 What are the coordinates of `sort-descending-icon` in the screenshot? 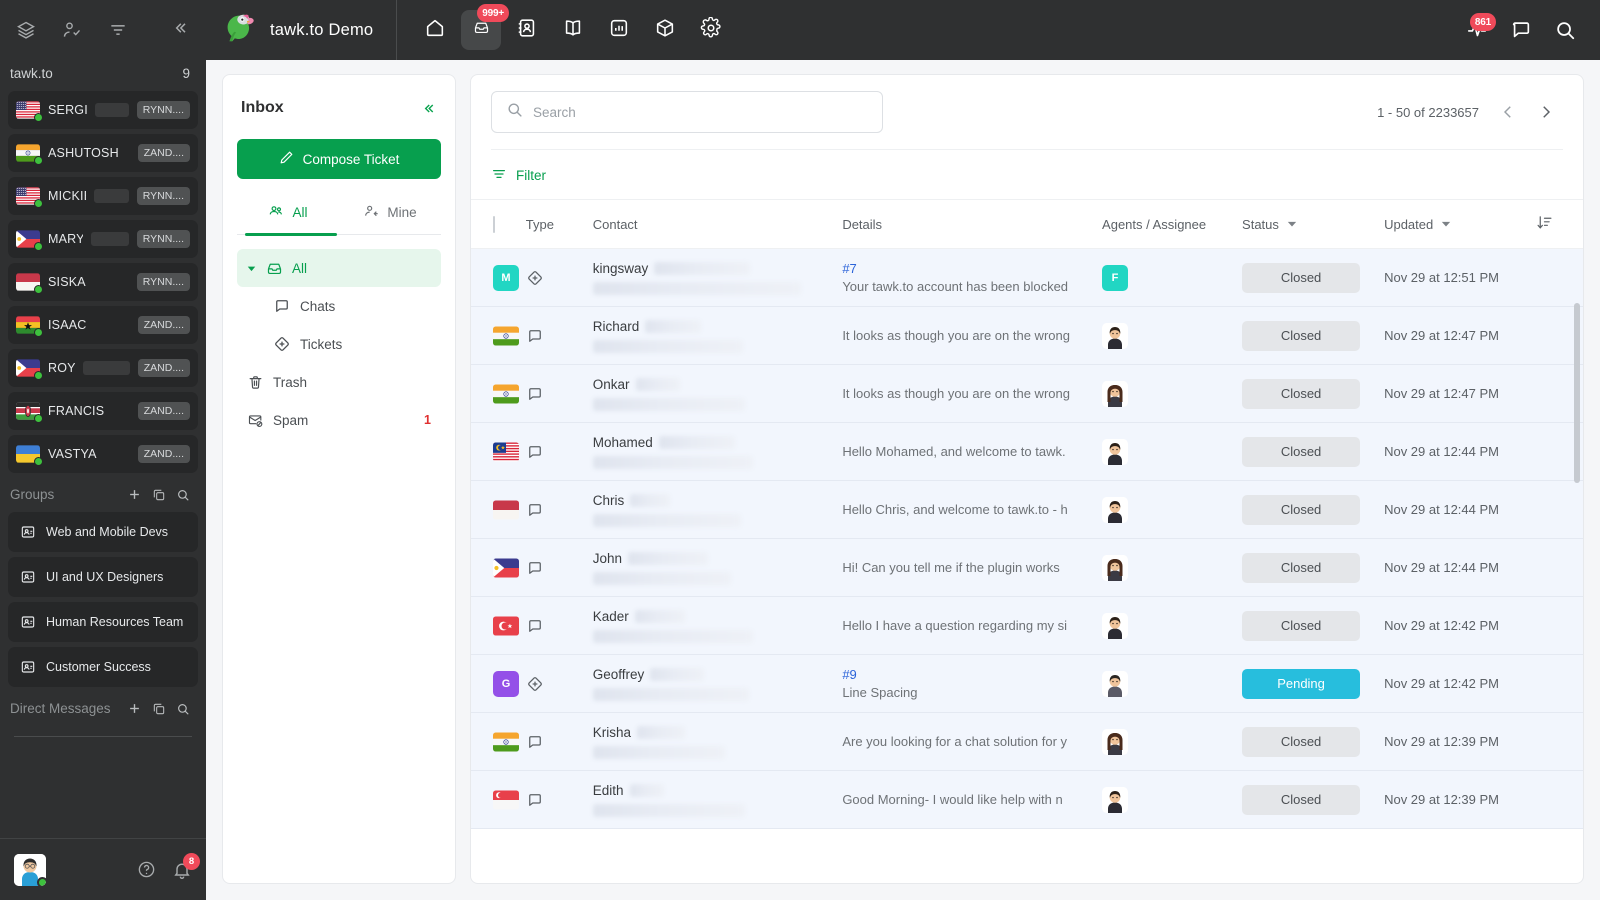 It's located at (1544, 225).